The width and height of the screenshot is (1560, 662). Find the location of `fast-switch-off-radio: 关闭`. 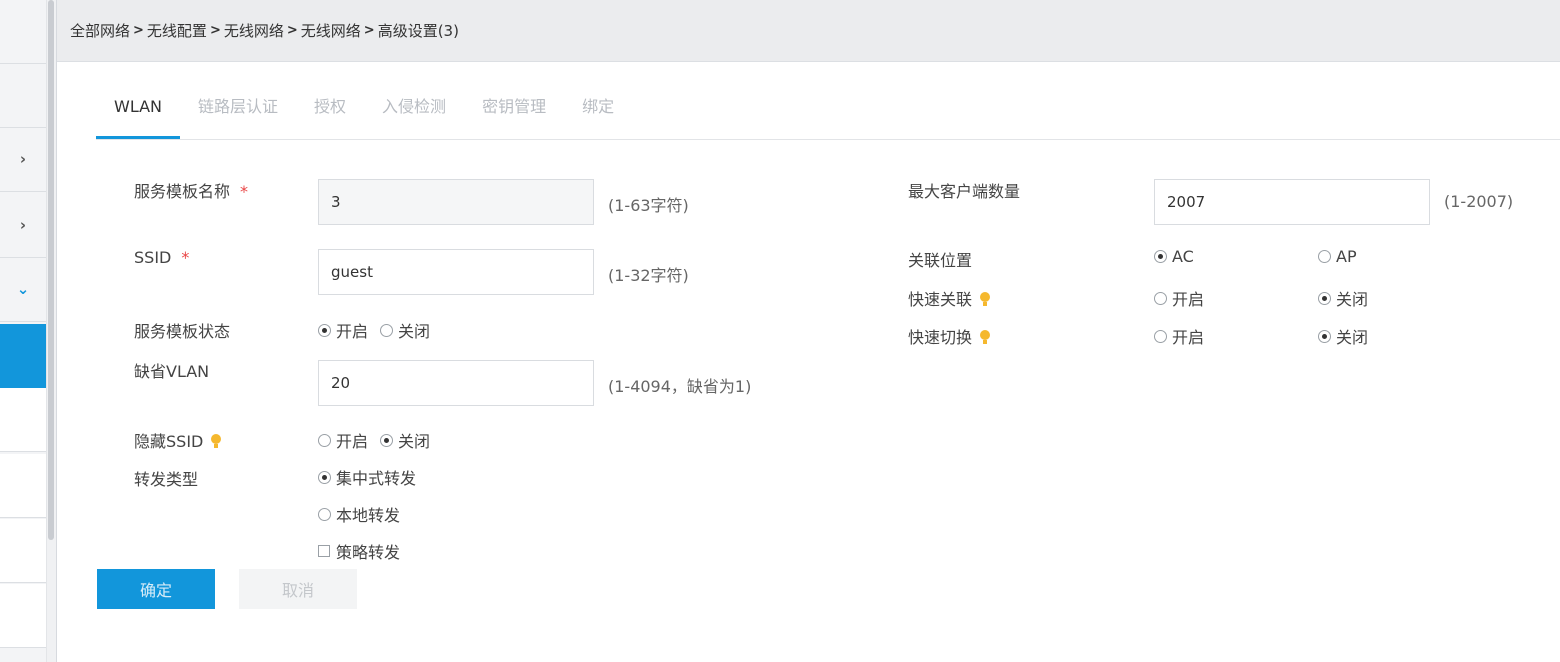

fast-switch-off-radio: 关闭 is located at coordinates (1343, 336).